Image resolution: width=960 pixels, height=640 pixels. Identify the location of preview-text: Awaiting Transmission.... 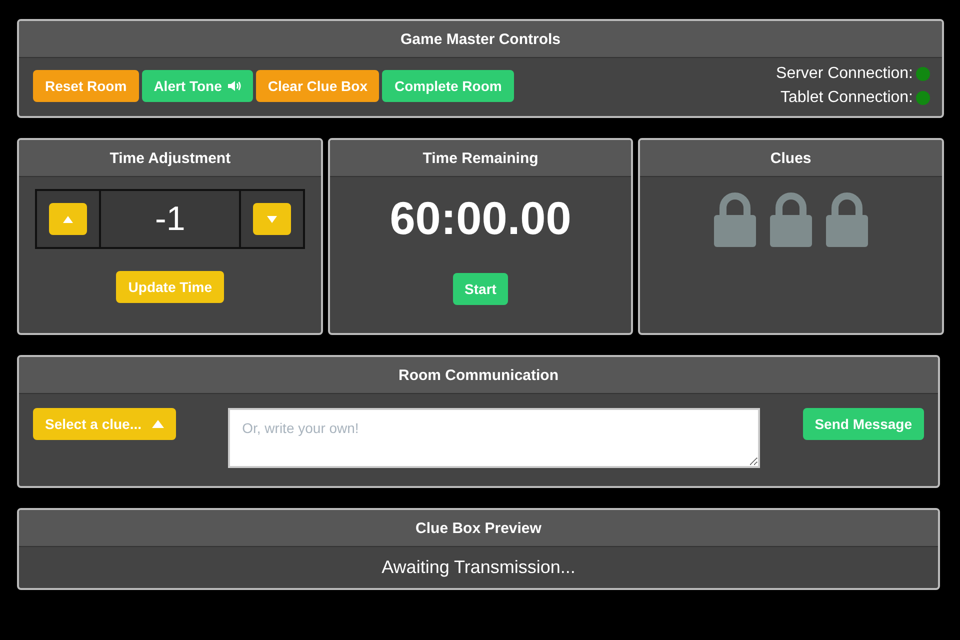
(479, 567).